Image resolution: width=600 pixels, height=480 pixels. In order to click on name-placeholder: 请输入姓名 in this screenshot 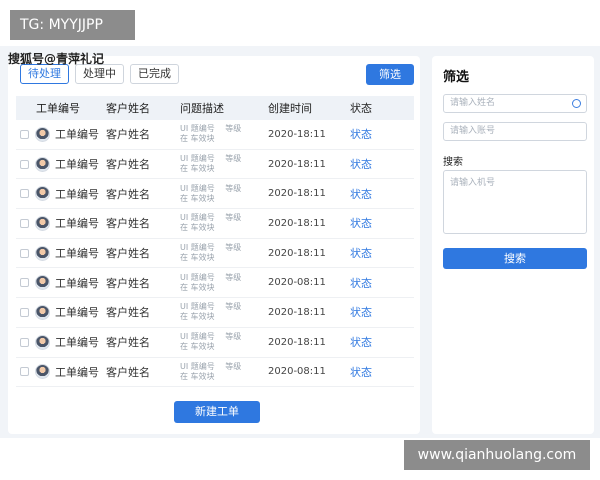, I will do `click(473, 103)`.